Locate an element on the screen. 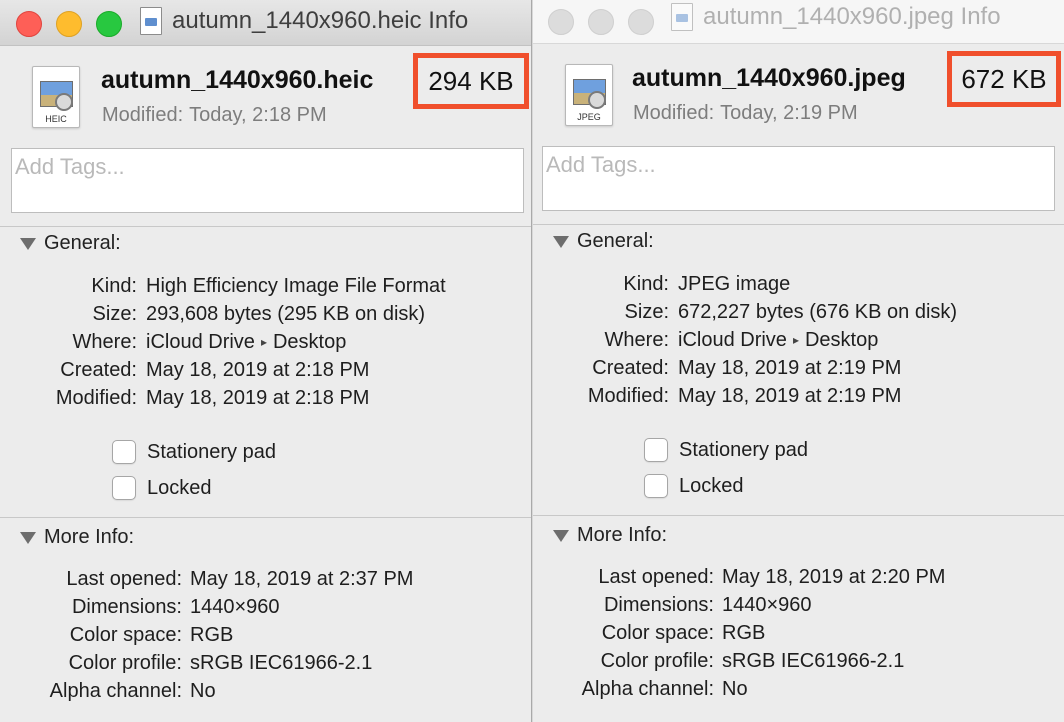 The height and width of the screenshot is (722, 1064). image-file-icon: JPEG is located at coordinates (589, 95).